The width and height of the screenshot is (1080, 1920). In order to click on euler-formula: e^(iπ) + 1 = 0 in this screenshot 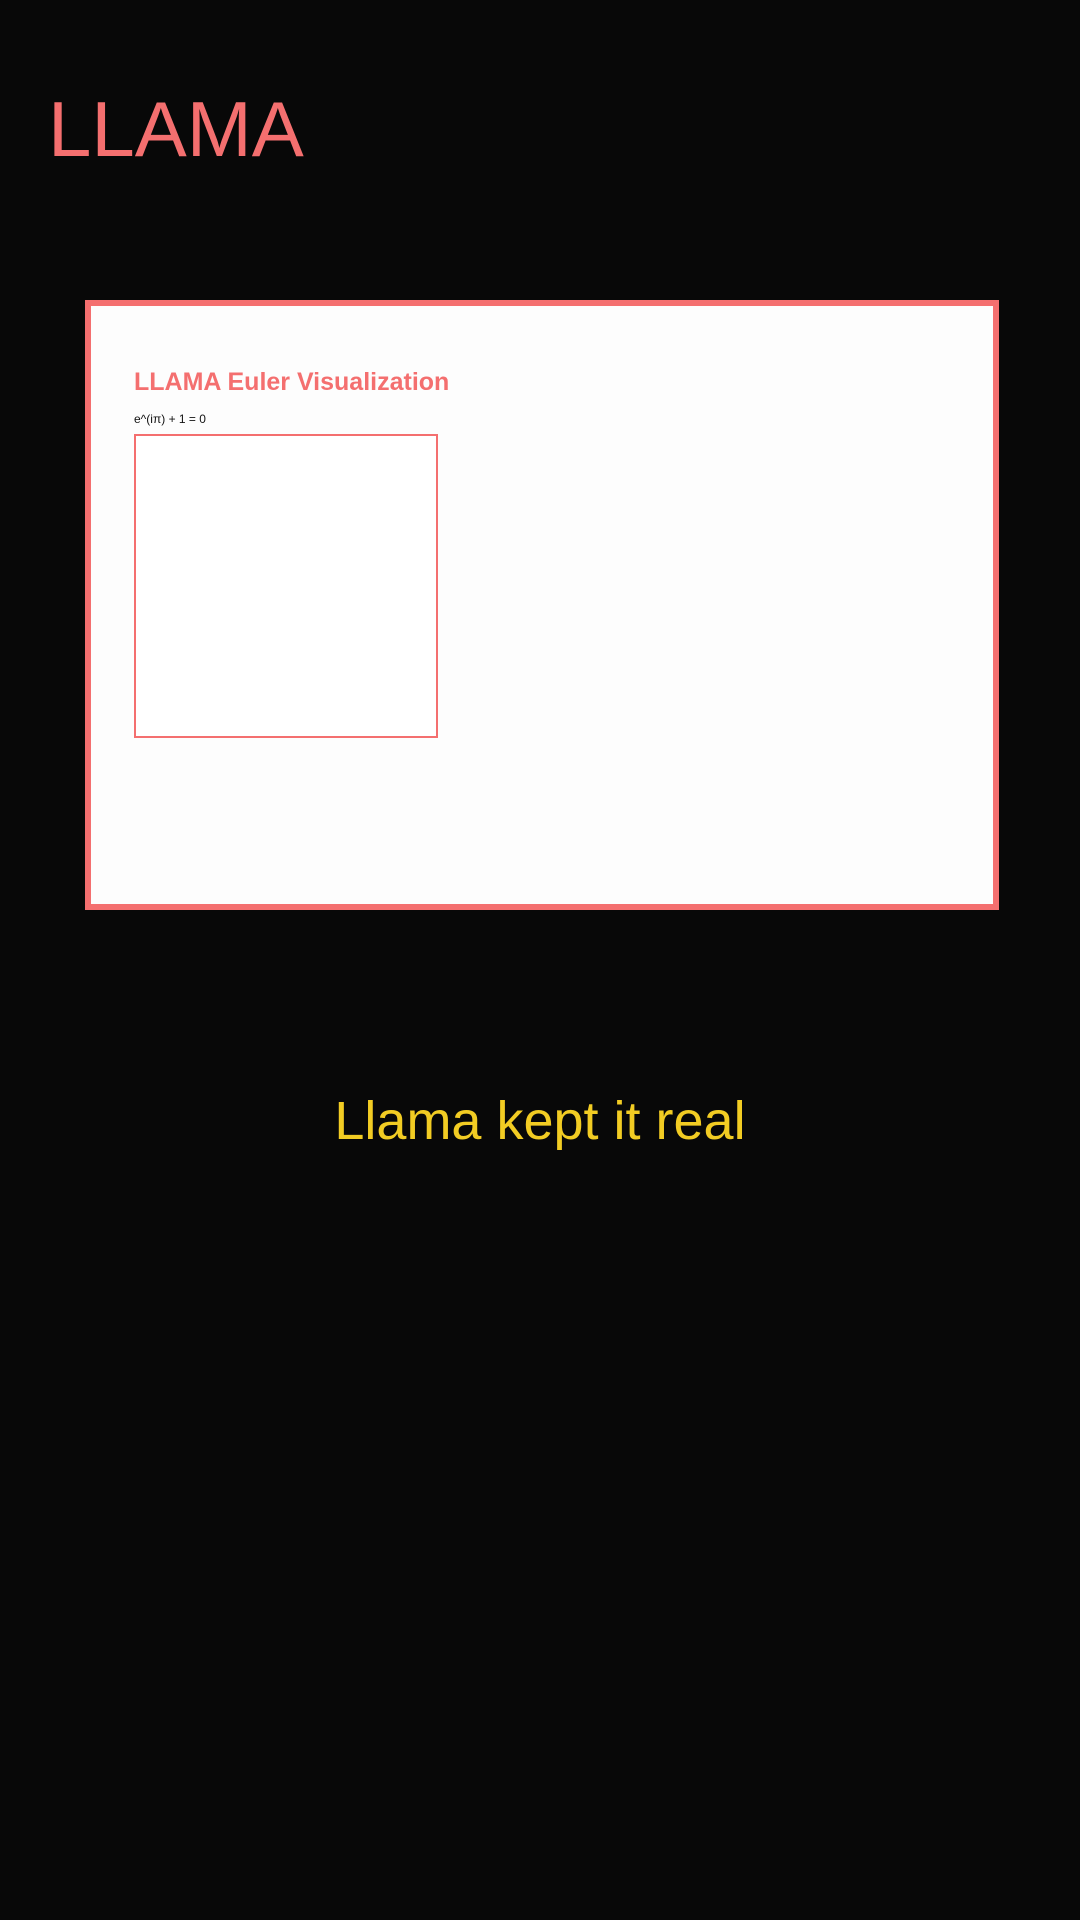, I will do `click(170, 419)`.